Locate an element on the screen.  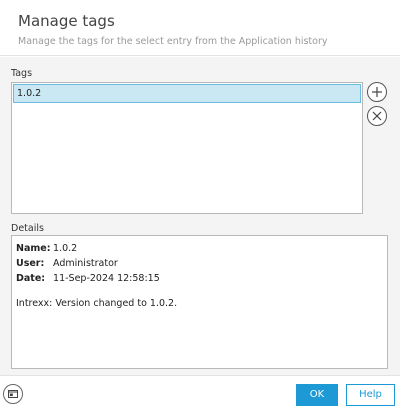
tag-list-item: 1.0.2 is located at coordinates (187, 93).